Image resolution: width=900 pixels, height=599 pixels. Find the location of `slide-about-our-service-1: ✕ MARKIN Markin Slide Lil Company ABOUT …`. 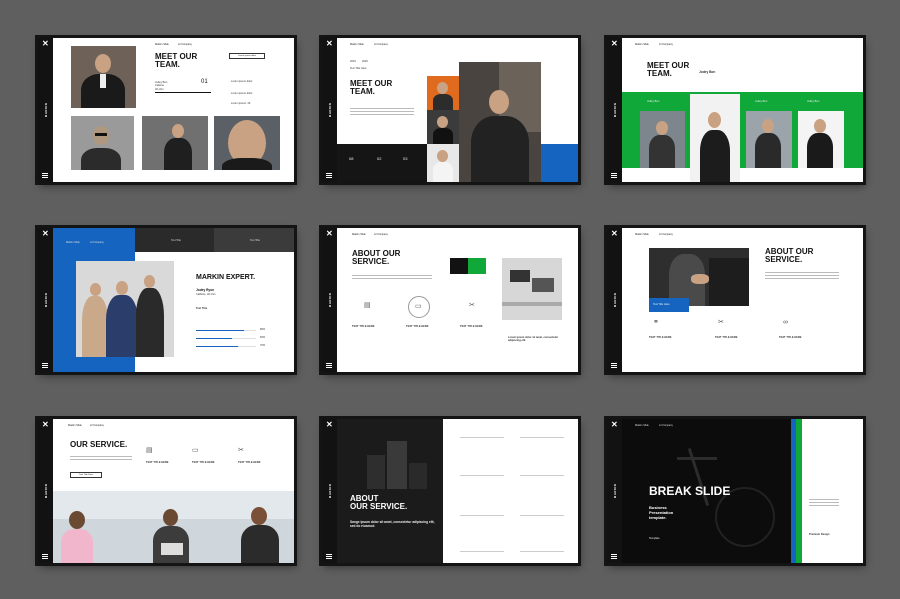

slide-about-our-service-1: ✕ MARKIN Markin Slide Lil Company ABOUT … is located at coordinates (450, 300).